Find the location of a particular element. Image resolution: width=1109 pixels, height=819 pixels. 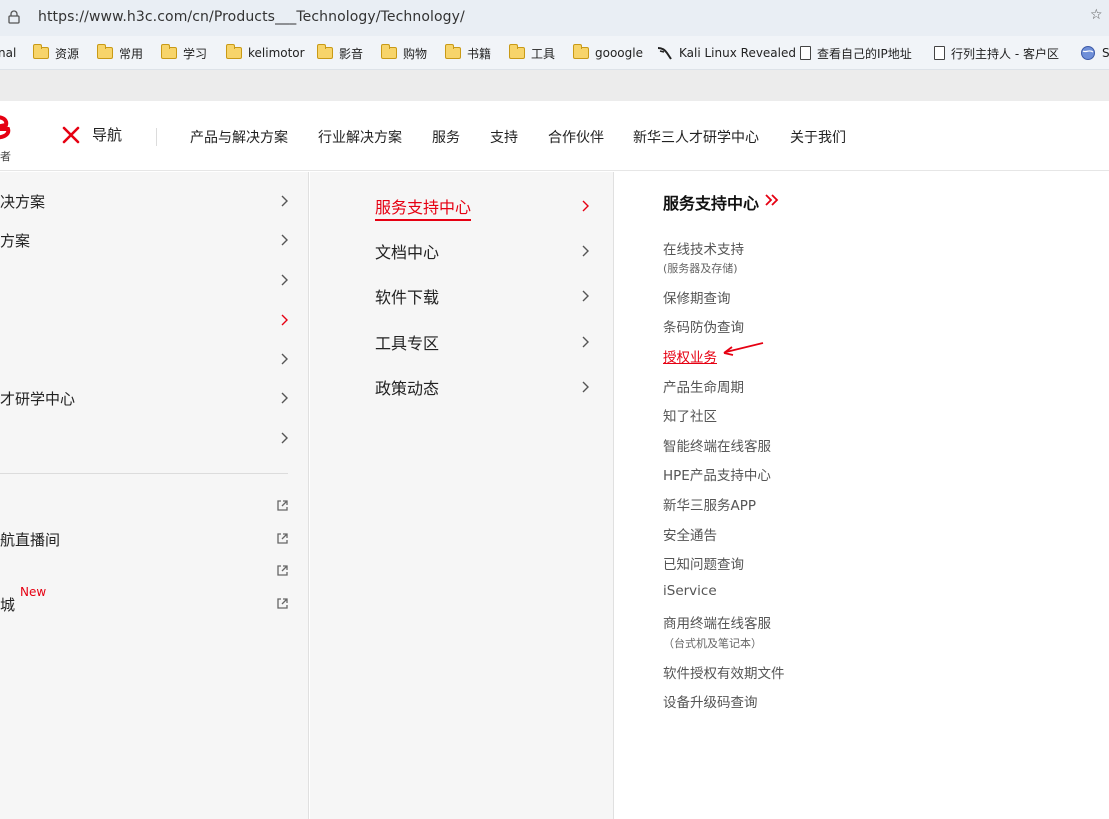

service-link: iService is located at coordinates (690, 591).